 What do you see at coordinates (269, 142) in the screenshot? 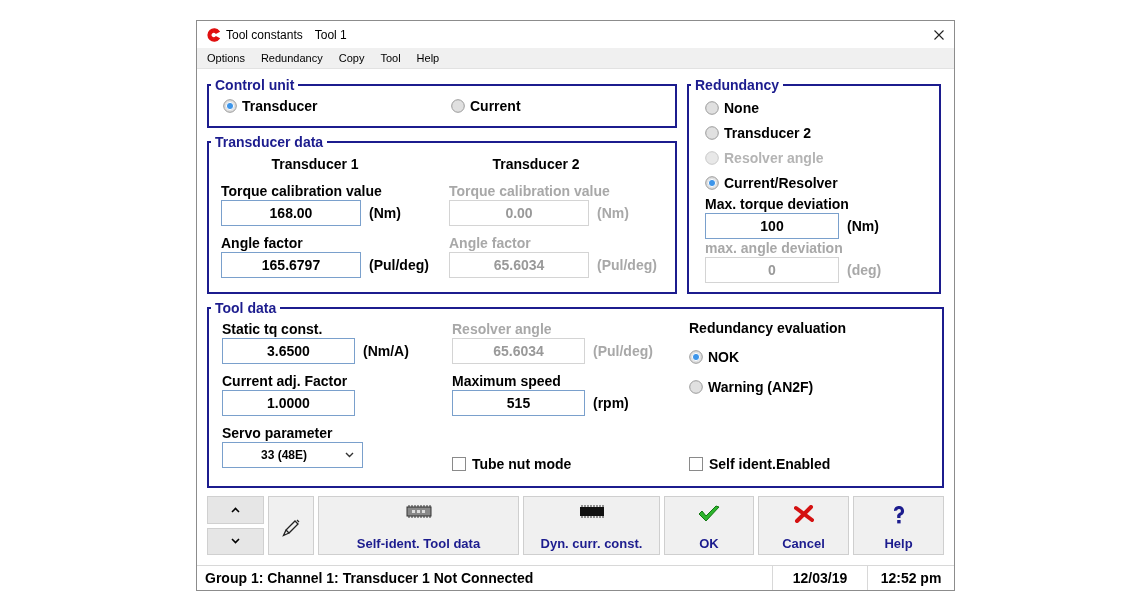
I see `group-title: Transducer data` at bounding box center [269, 142].